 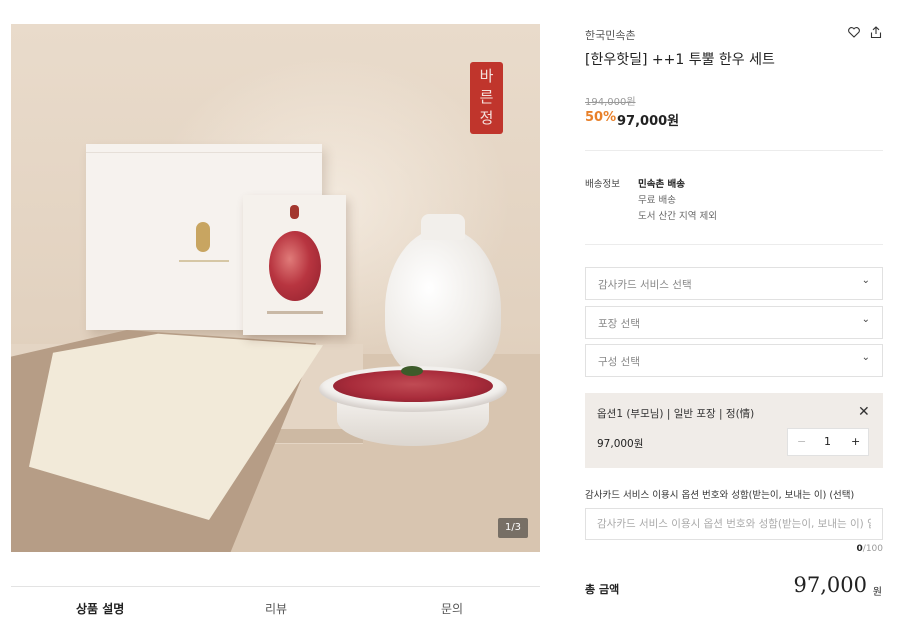 I want to click on tab-inquiry: 문의, so click(x=452, y=608).